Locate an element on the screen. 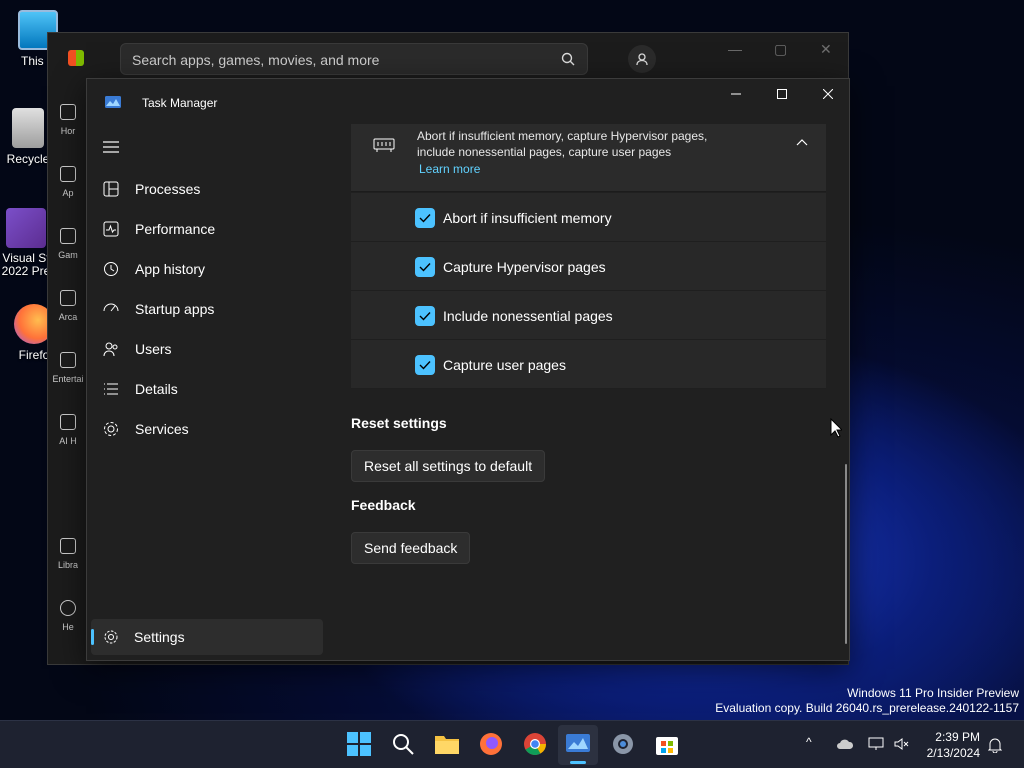 The height and width of the screenshot is (768, 1024). minimize-icon is located at coordinates (736, 94).